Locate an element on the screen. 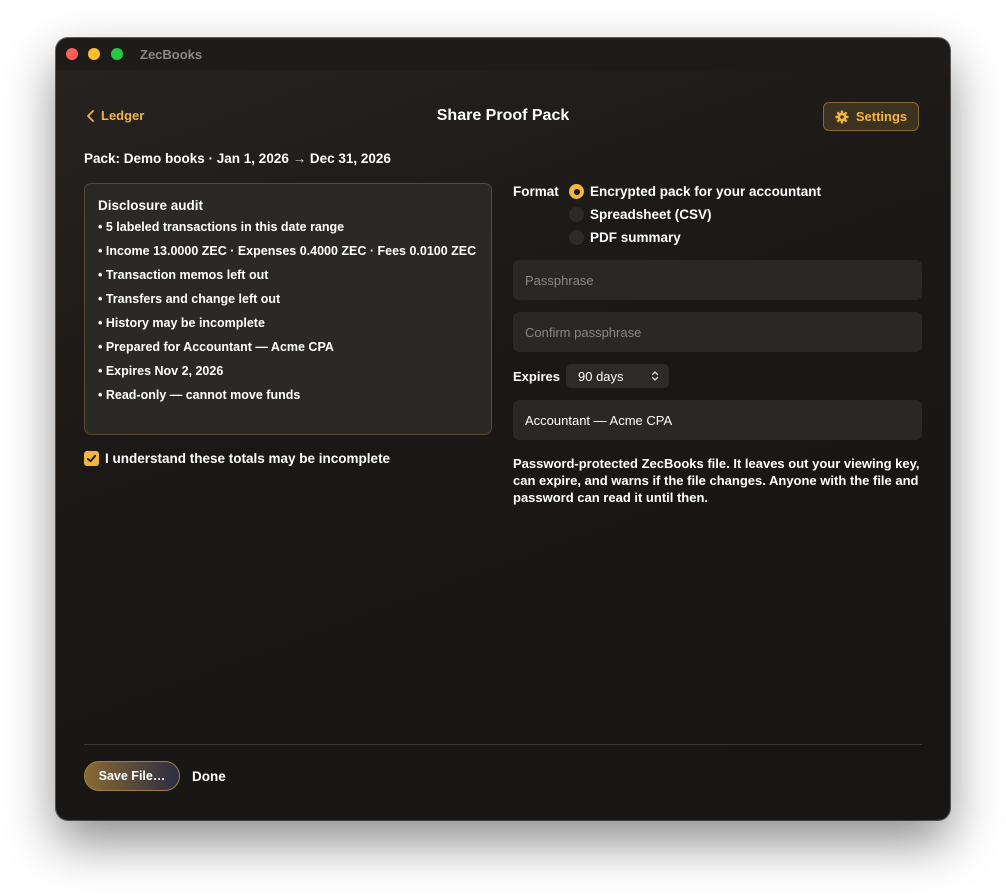 The height and width of the screenshot is (894, 1006). audit-item: • Transfers and change left out is located at coordinates (189, 299).